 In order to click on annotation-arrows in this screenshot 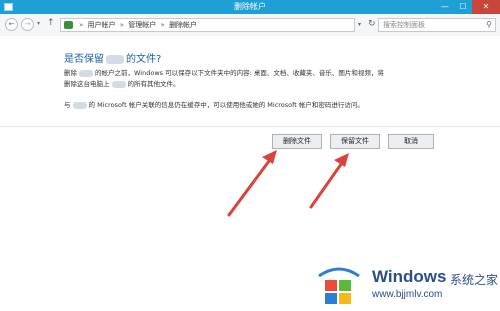, I will do `click(288, 183)`.